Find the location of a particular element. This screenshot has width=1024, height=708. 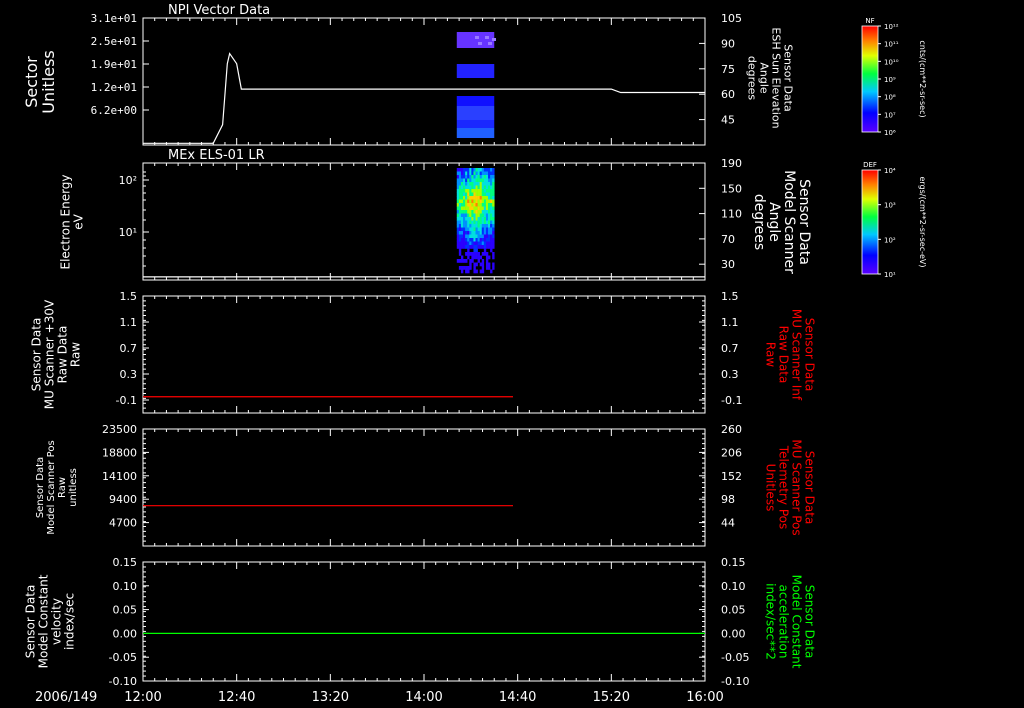

axis-label: Model Constant is located at coordinates (797, 622).